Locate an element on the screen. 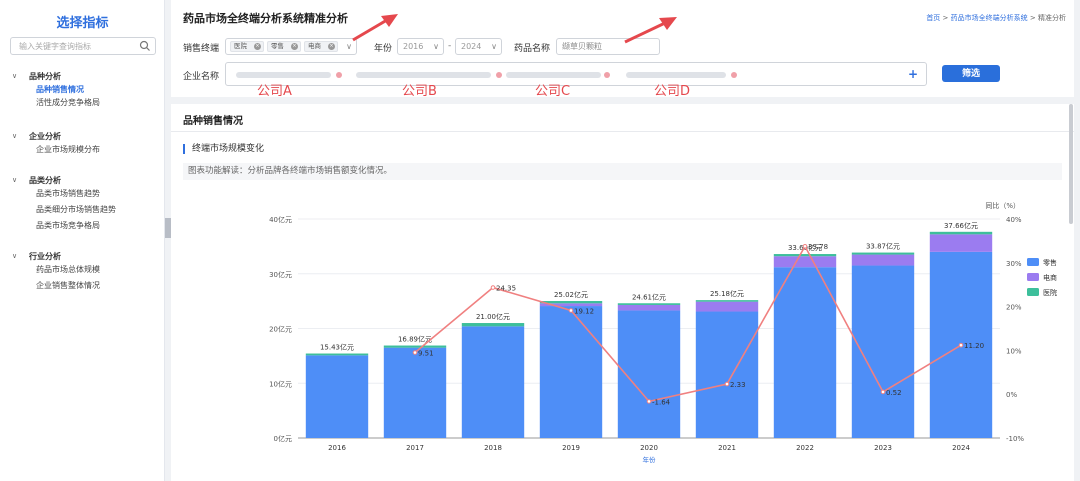 This screenshot has height=481, width=1080. x-tick-label: 2020 is located at coordinates (649, 448).